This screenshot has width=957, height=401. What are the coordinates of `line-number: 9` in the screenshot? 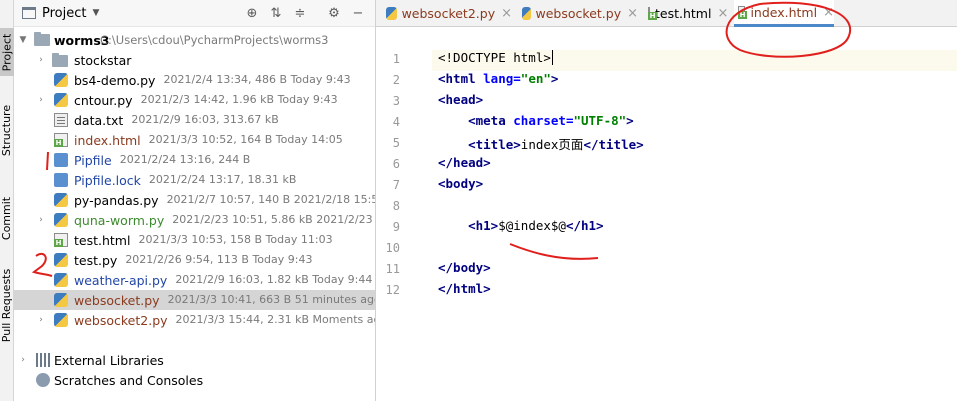 It's located at (396, 227).